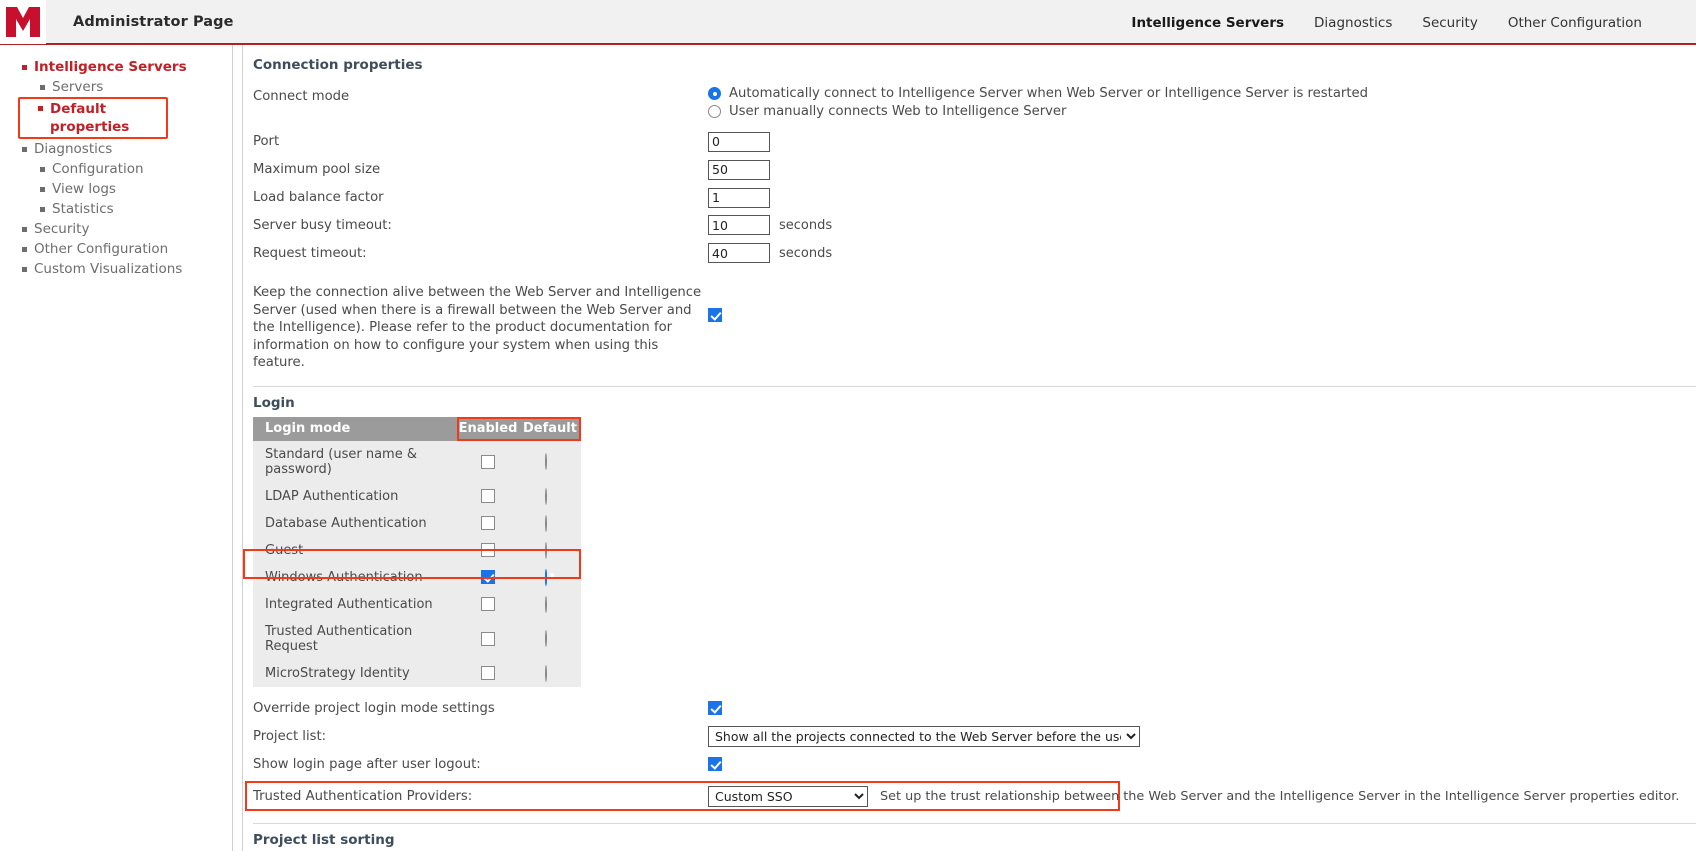 The width and height of the screenshot is (1696, 851). Describe the element at coordinates (318, 197) in the screenshot. I see `load-balance-factor-label: Load balance factor` at that location.